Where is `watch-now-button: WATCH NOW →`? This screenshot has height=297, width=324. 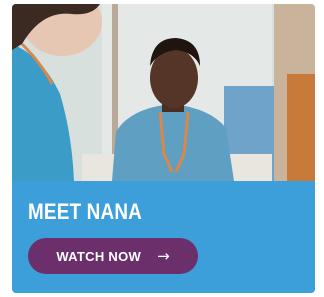 watch-now-button: WATCH NOW → is located at coordinates (113, 256).